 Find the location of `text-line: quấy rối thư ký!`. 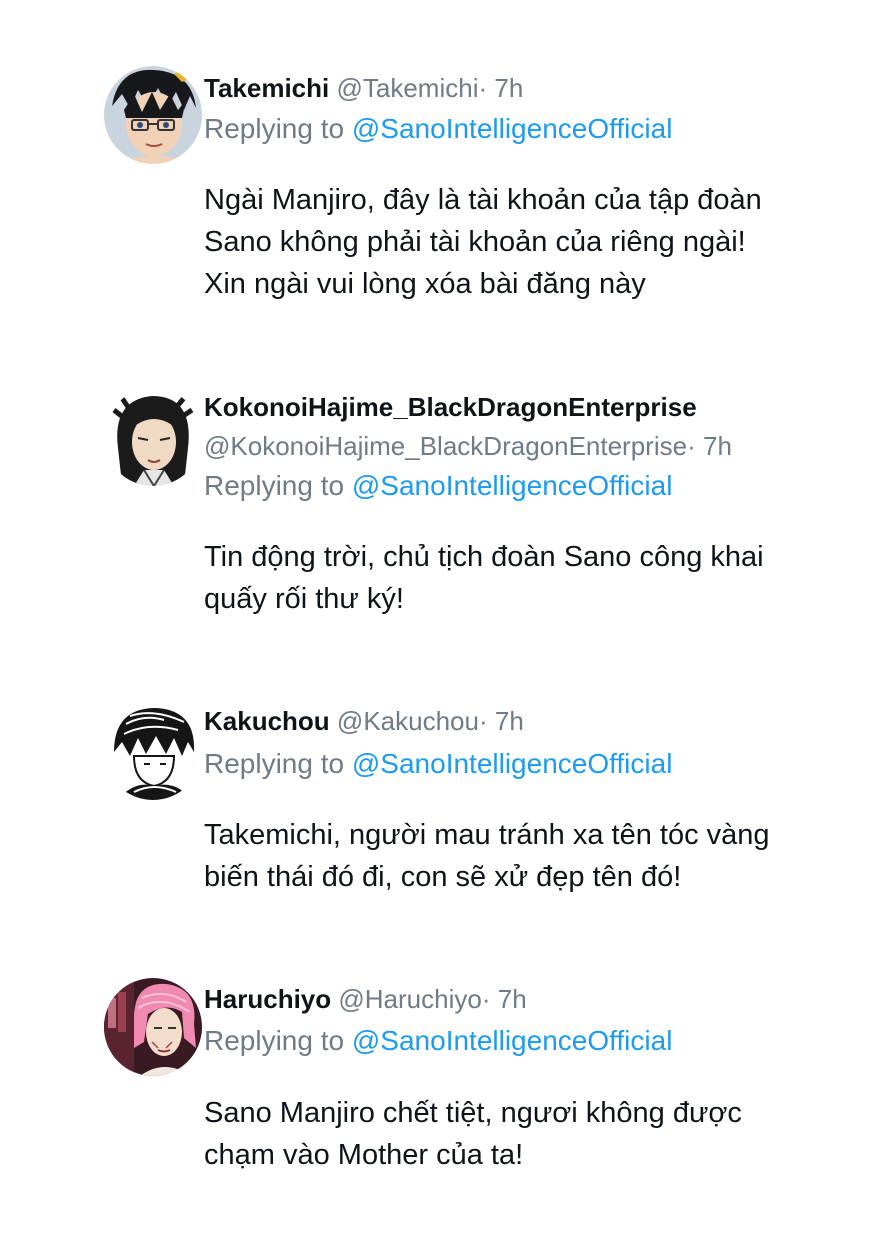

text-line: quấy rối thư ký! is located at coordinates (304, 599).